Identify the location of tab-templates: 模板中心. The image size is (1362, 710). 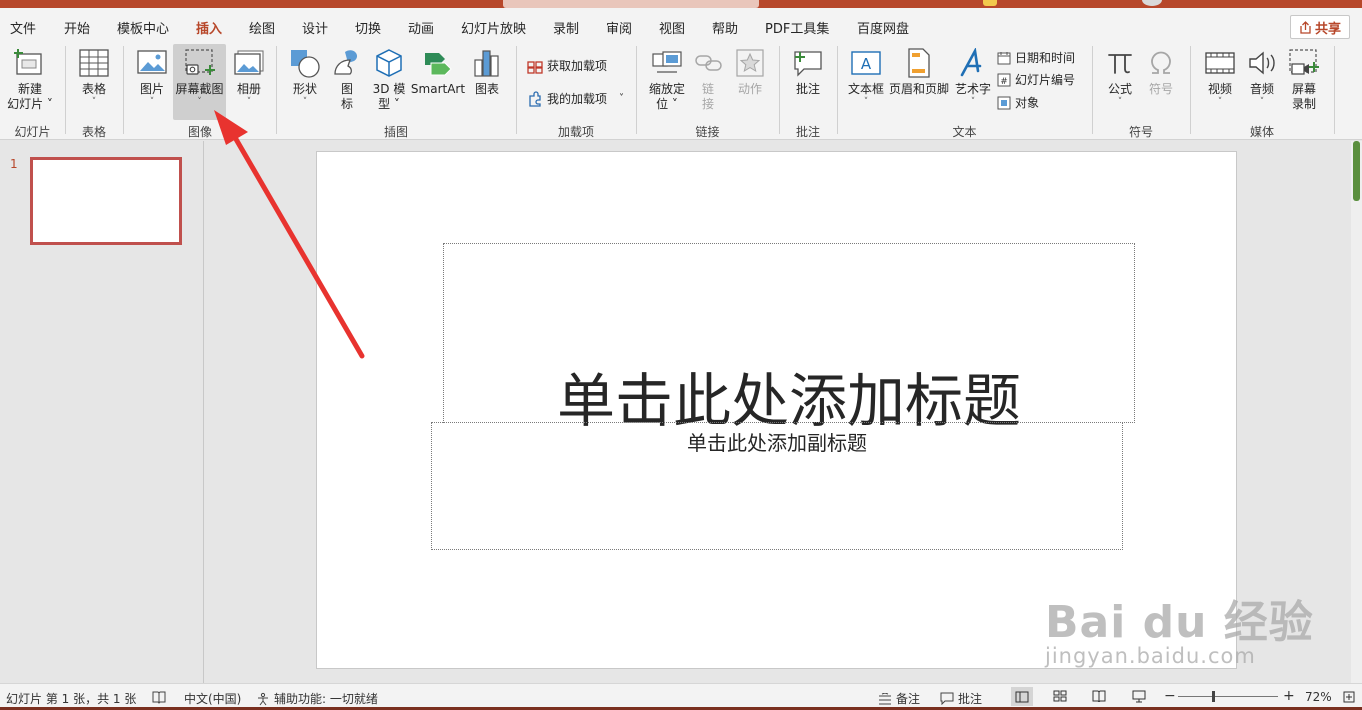
(143, 27).